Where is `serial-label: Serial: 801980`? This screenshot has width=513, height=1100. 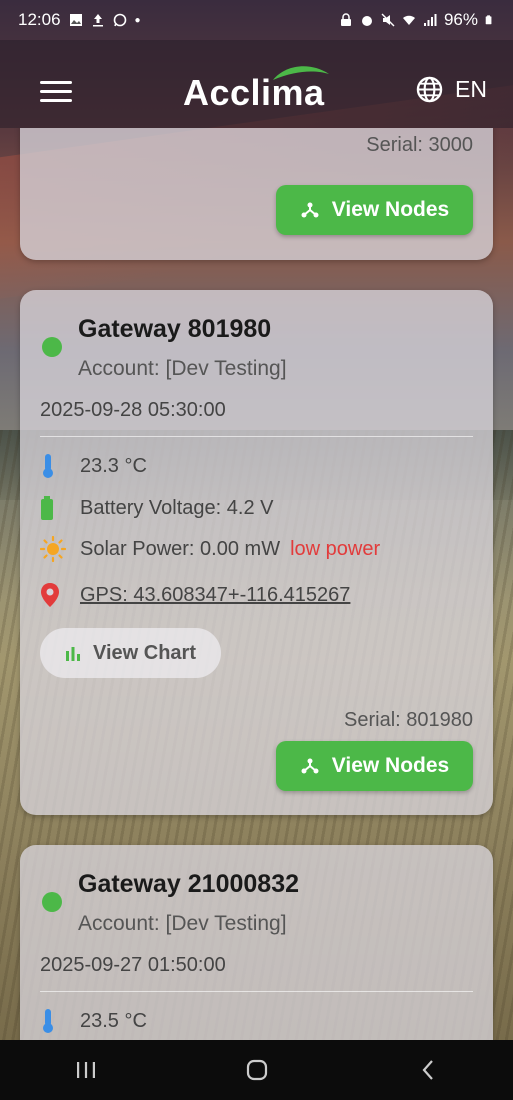
serial-label: Serial: 801980 is located at coordinates (408, 720).